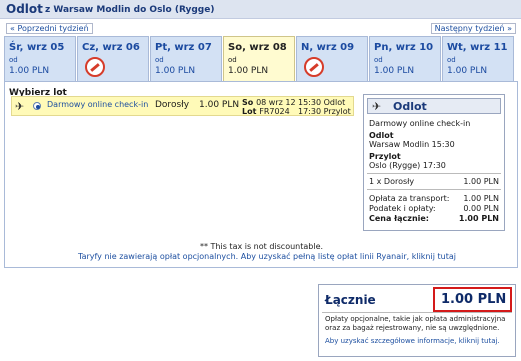  I want to click on summary-arr-place: Oslo (Rygge) 17:30, so click(407, 165).